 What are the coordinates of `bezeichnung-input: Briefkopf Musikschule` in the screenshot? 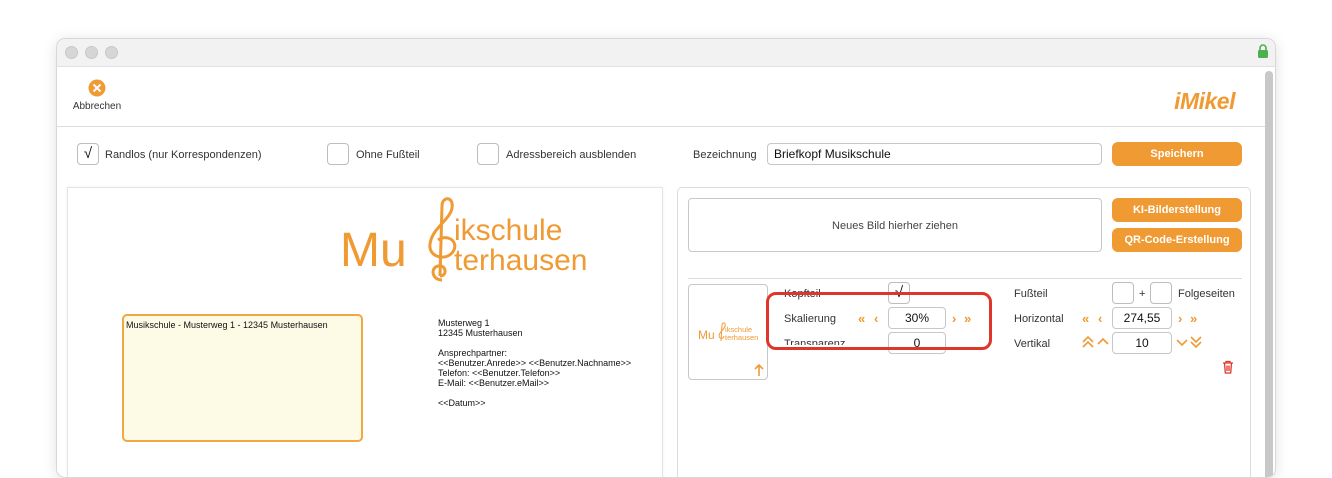 It's located at (934, 154).